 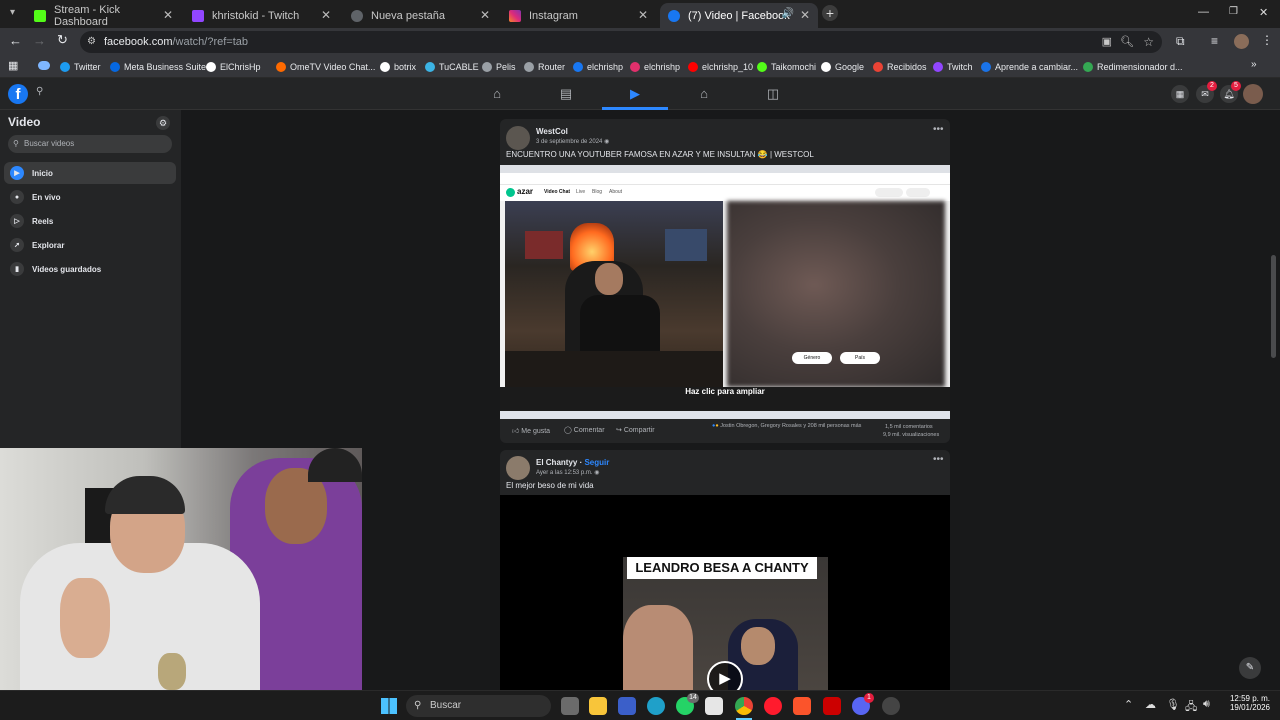 What do you see at coordinates (578, 15) in the screenshot?
I see `tab-instagram: Instagram ✕` at bounding box center [578, 15].